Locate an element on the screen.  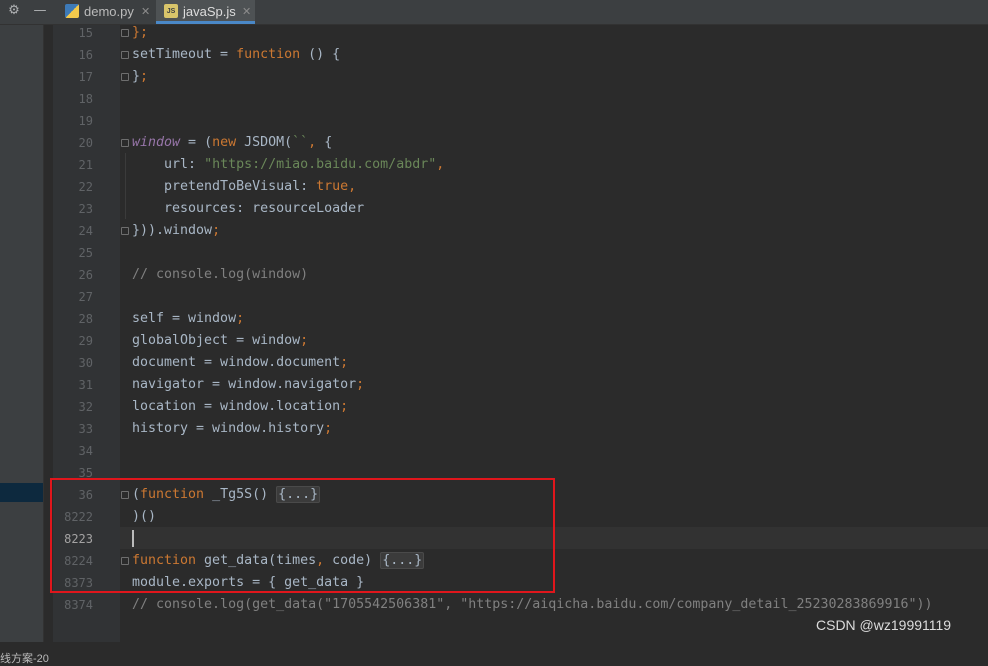
code-line: navigator = window.navigator; is located at coordinates (248, 384).